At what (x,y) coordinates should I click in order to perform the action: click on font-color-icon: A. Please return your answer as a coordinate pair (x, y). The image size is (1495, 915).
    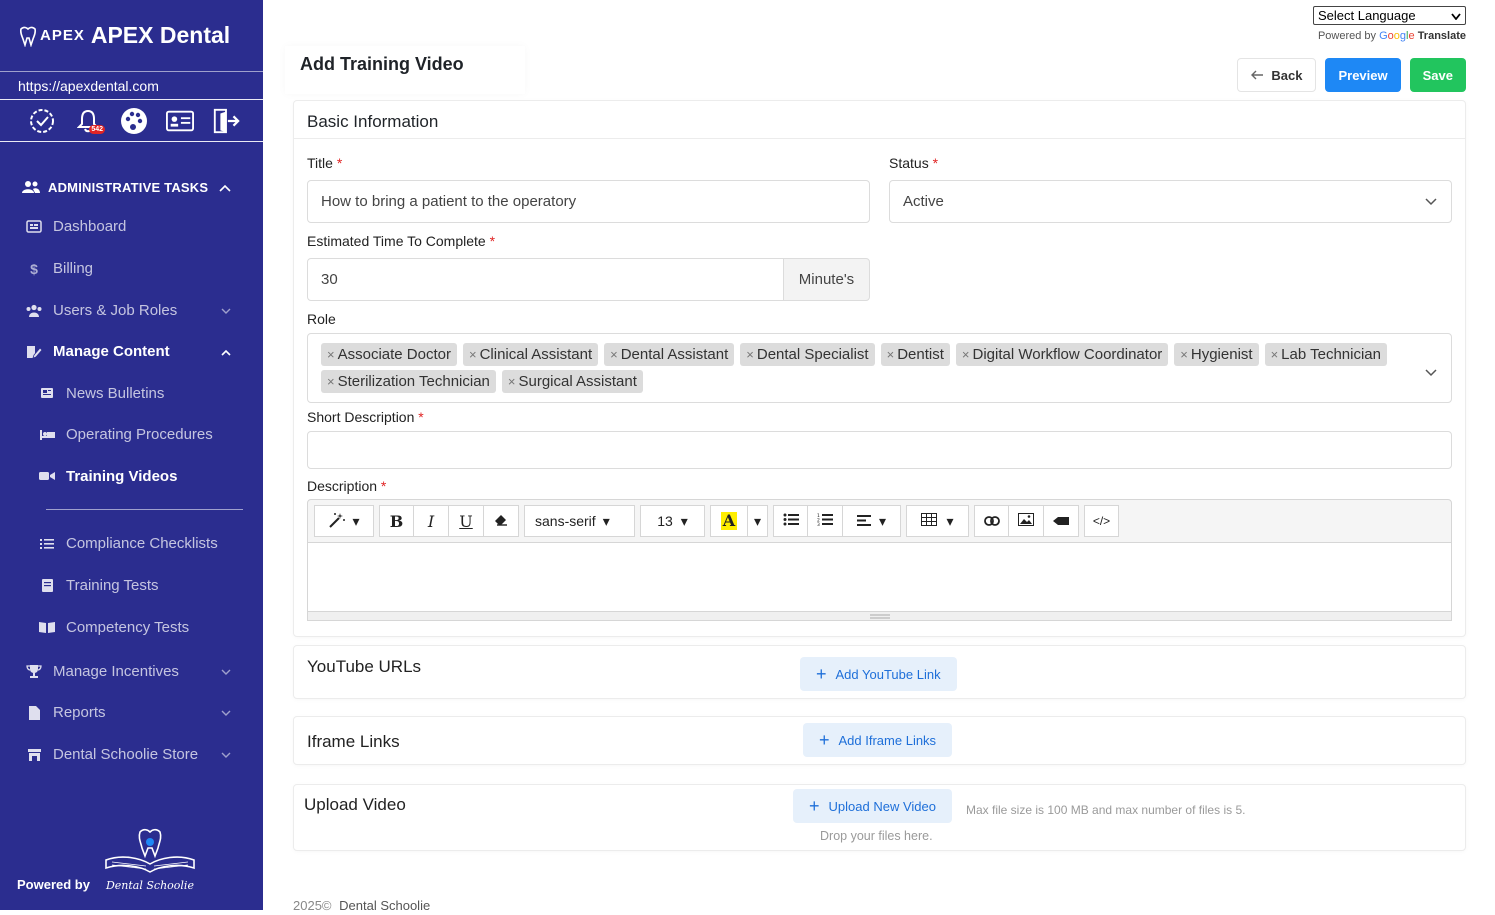
    Looking at the image, I should click on (729, 520).